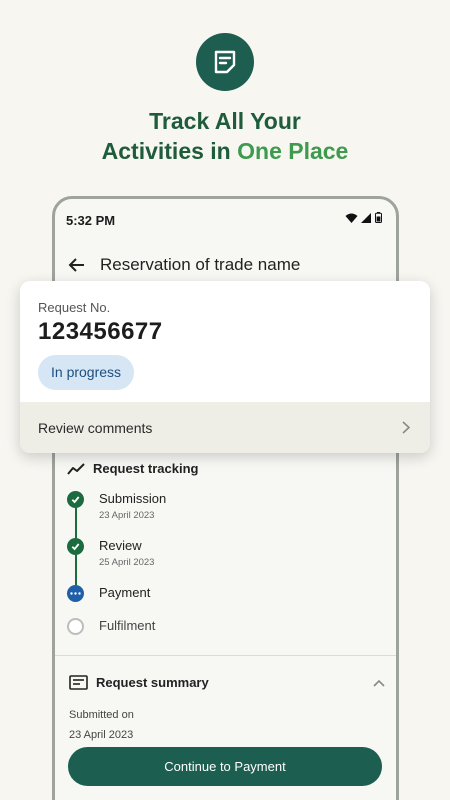 This screenshot has width=450, height=800. What do you see at coordinates (77, 265) in the screenshot?
I see `back-arrow-icon` at bounding box center [77, 265].